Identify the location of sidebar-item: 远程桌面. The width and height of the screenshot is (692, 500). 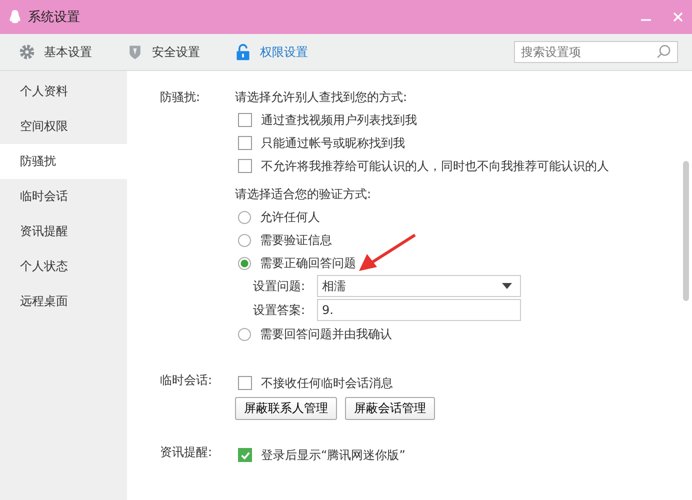
(63, 301).